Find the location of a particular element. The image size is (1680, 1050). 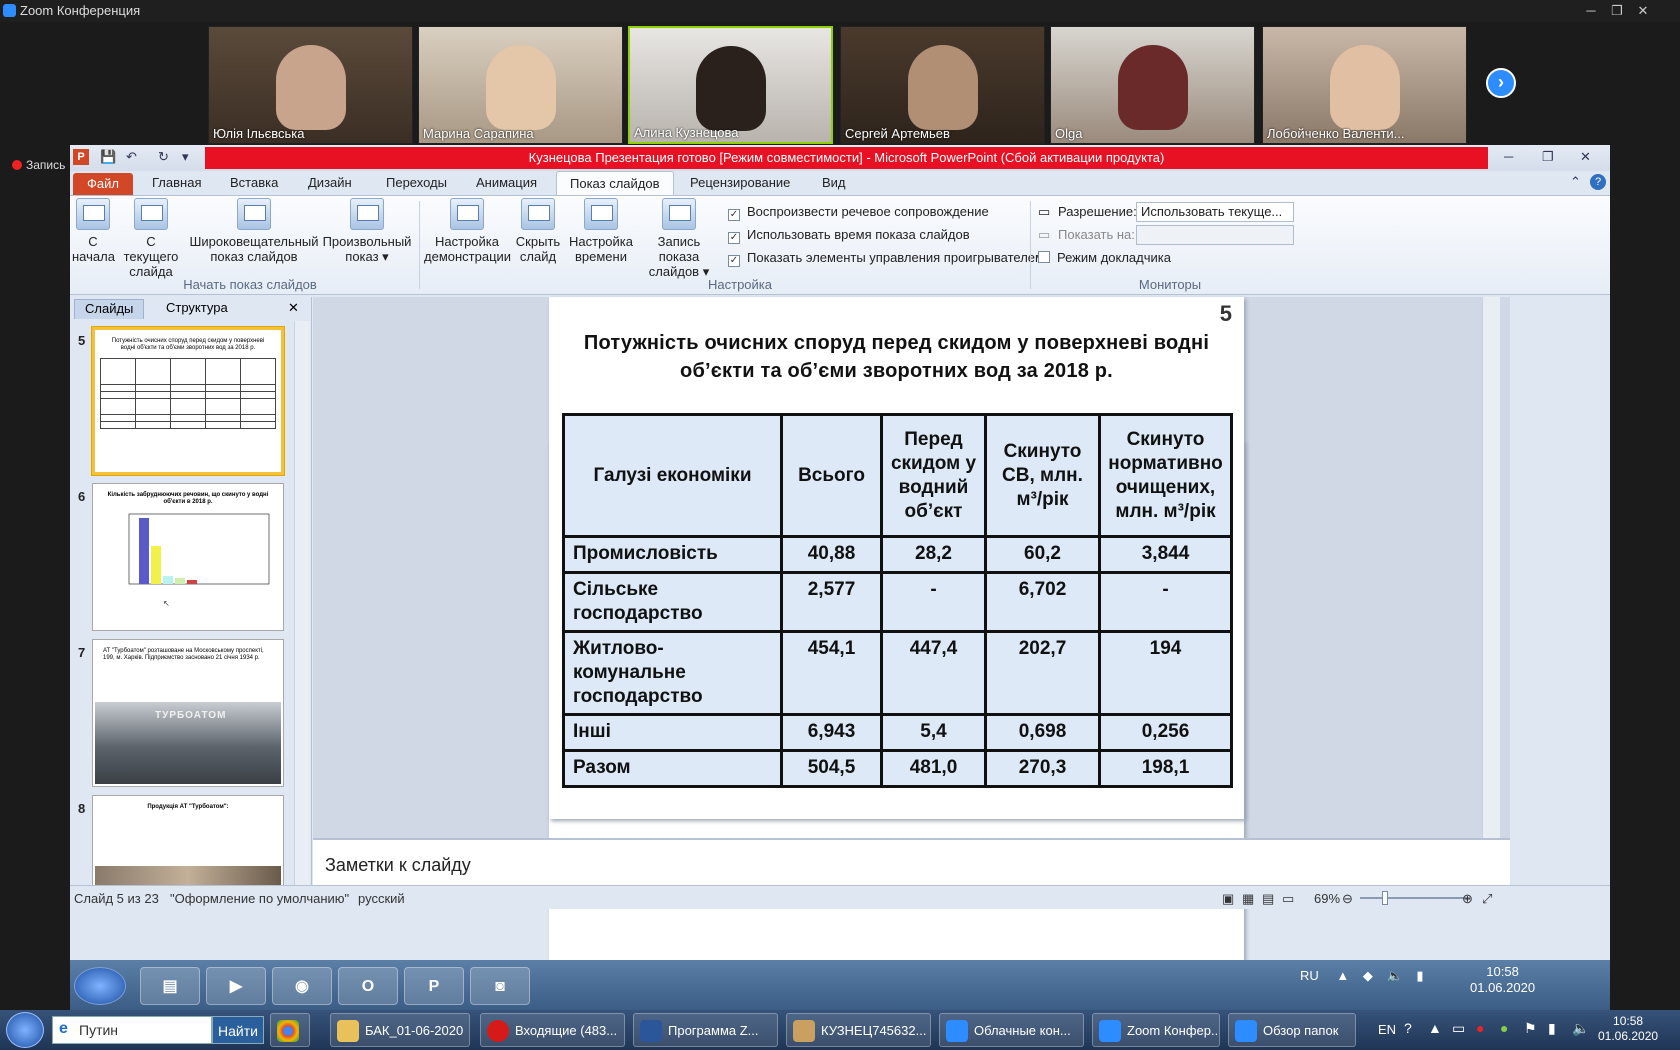

participant-tile-active-speaker: Алина Кузнецова is located at coordinates (730, 85).